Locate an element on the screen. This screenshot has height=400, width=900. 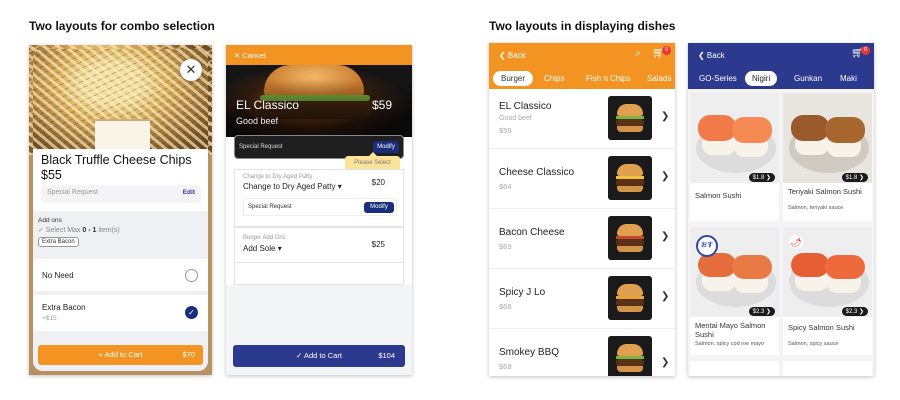
tab-nigiri: Nigiri is located at coordinates (761, 78).